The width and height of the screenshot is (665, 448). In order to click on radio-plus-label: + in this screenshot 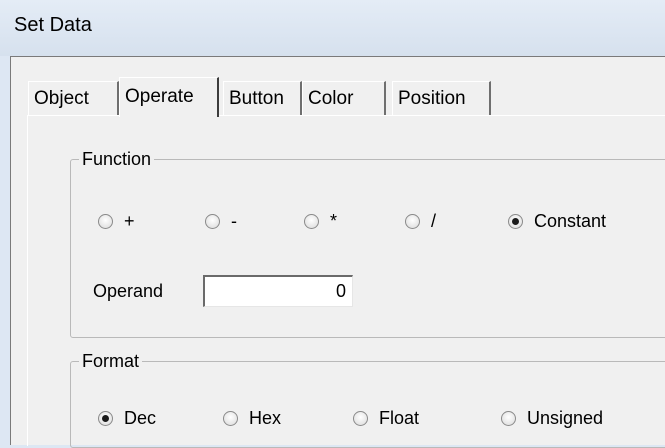, I will do `click(129, 221)`.